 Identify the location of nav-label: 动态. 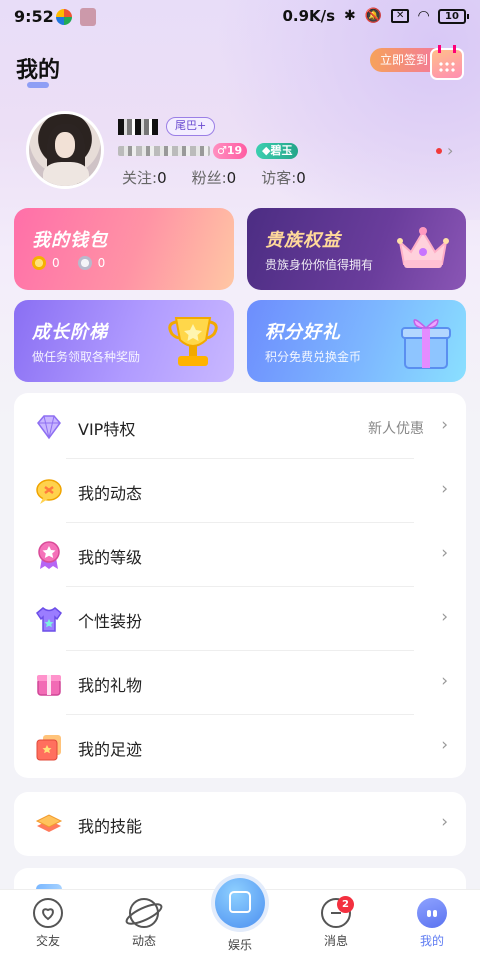
(143, 941).